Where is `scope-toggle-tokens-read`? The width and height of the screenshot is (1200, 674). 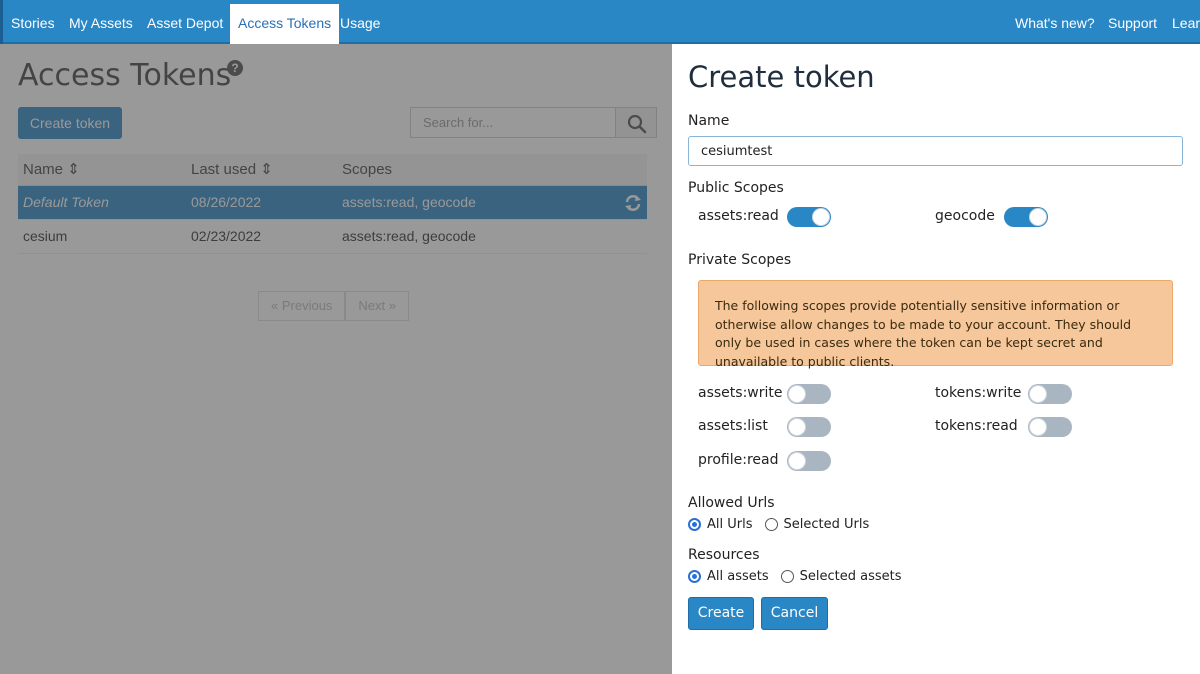
scope-toggle-tokens-read is located at coordinates (1050, 427).